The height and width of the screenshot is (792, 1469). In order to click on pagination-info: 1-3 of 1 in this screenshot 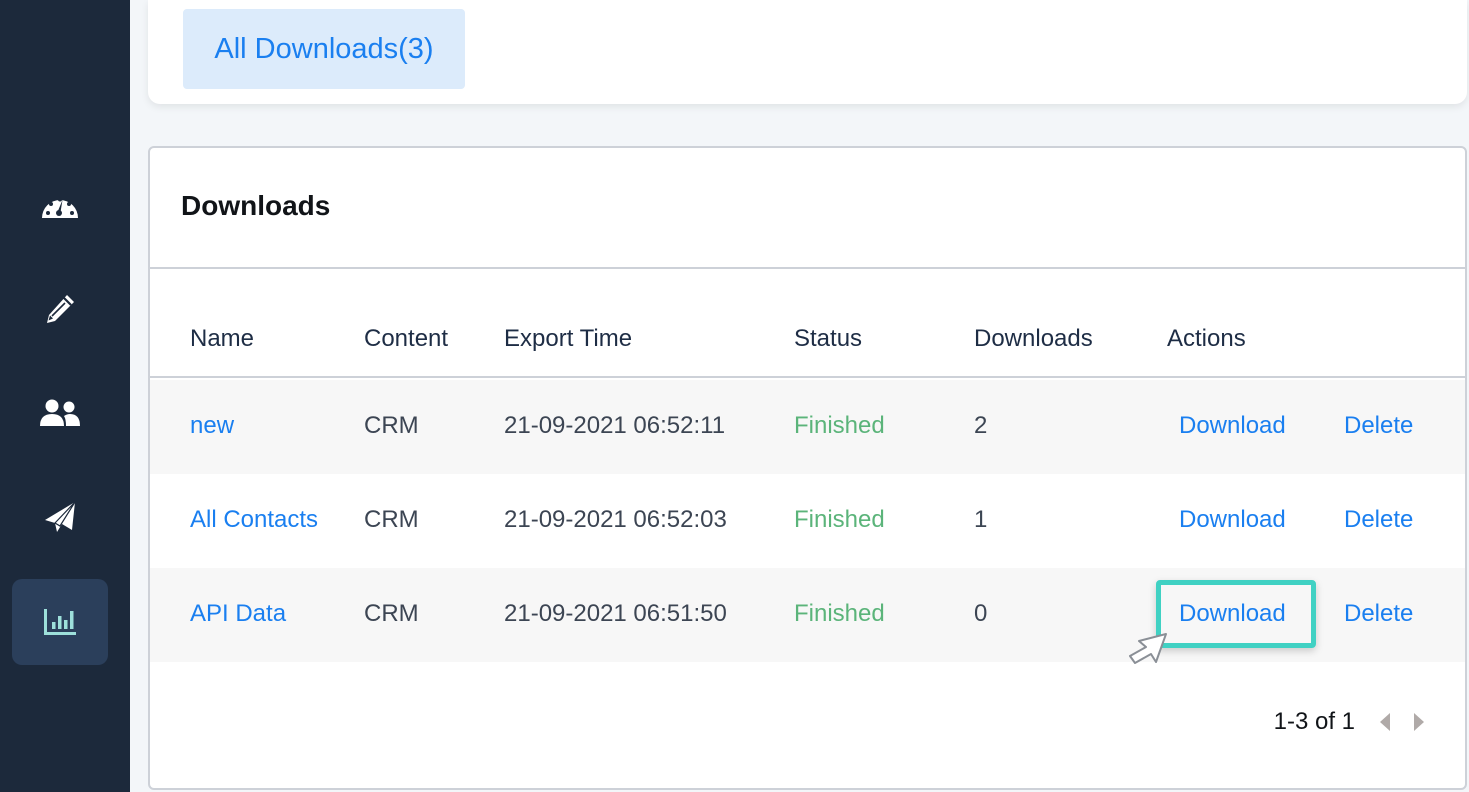, I will do `click(1314, 721)`.